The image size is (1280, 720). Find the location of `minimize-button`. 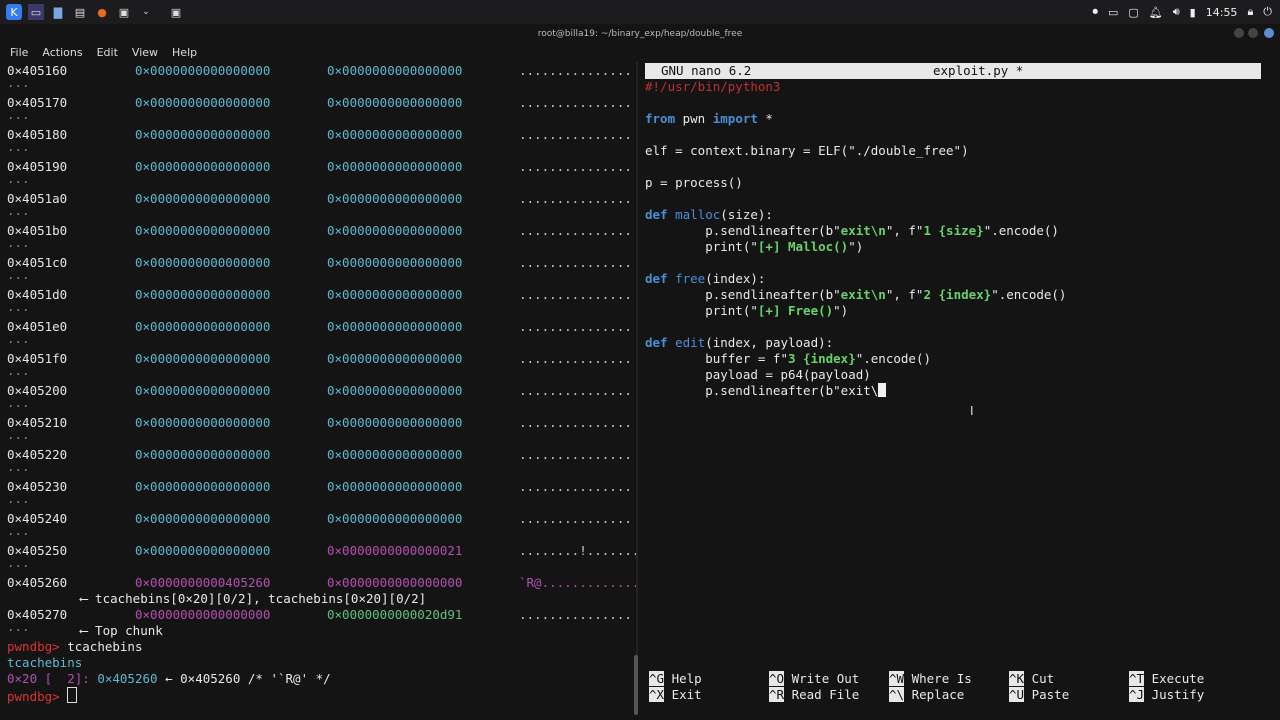

minimize-button is located at coordinates (1239, 33).